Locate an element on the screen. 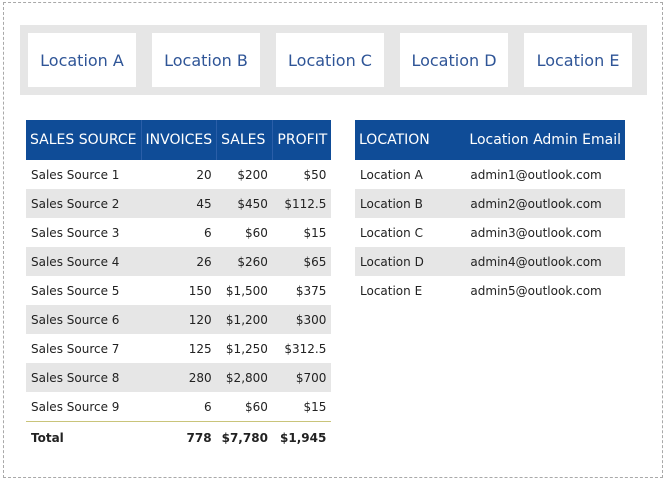 The image size is (666, 482). cell-profit: $375 is located at coordinates (311, 290).